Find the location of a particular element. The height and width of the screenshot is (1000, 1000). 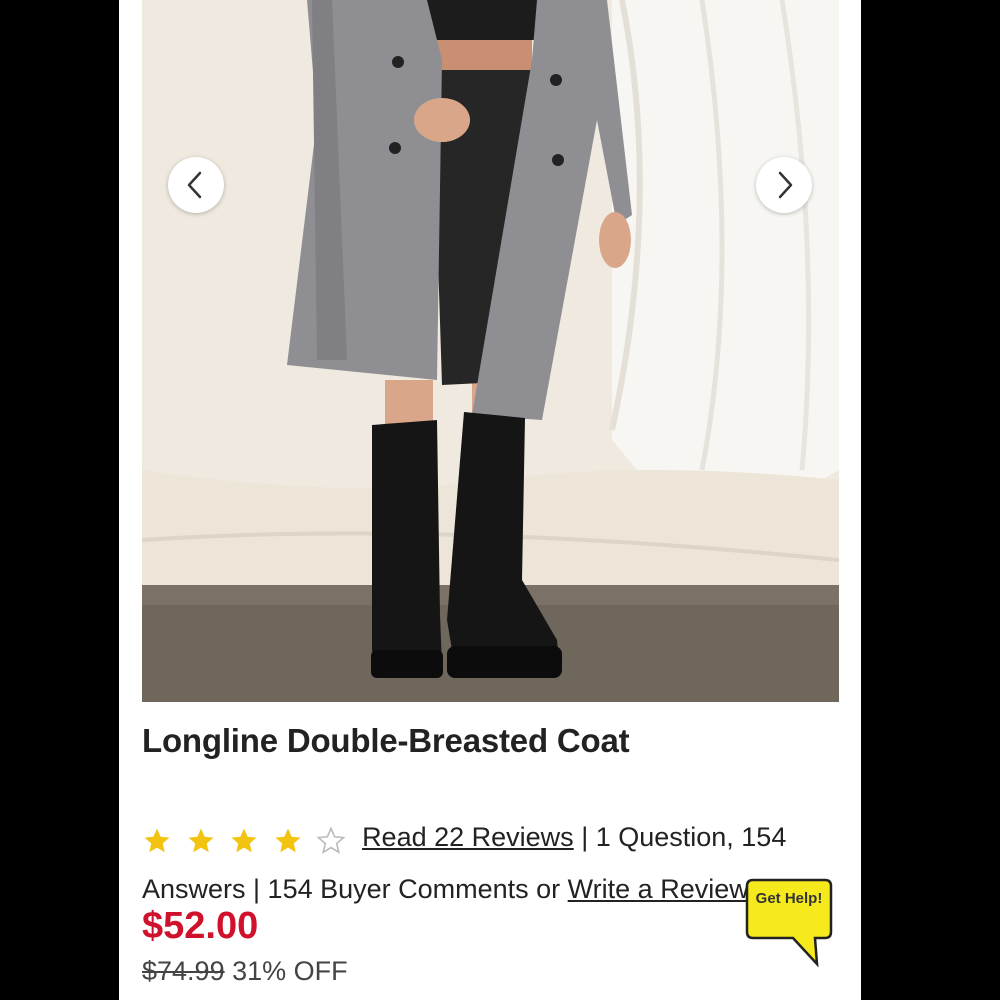

get-help-button: Get Help! is located at coordinates (789, 922).